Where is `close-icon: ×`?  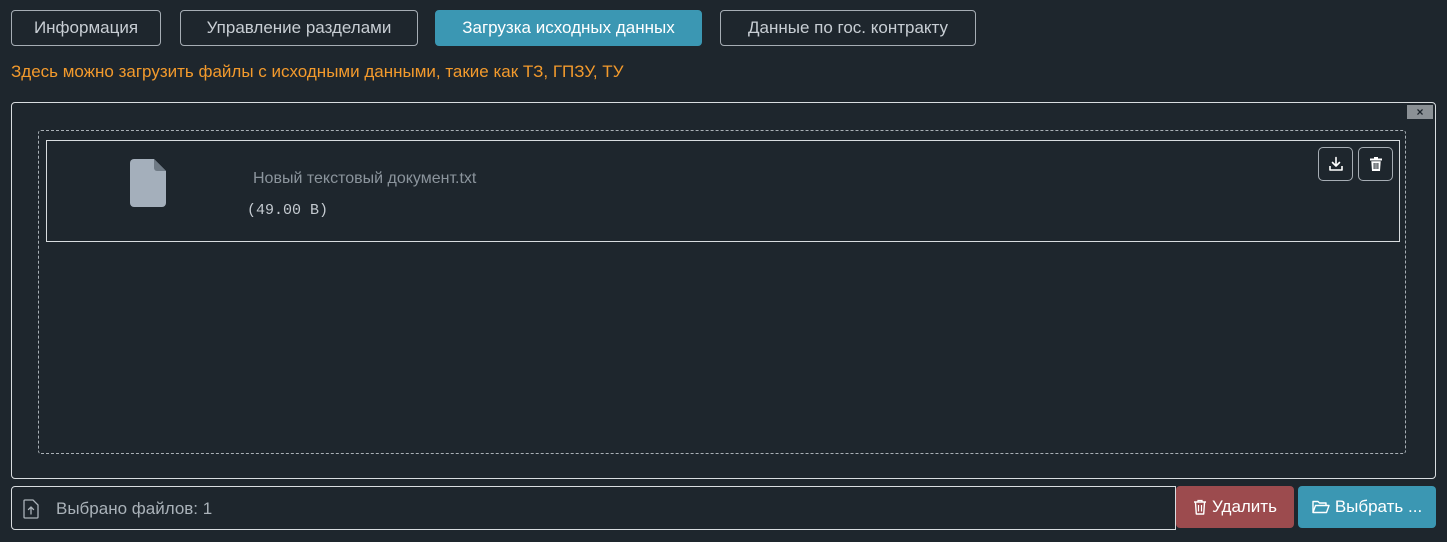 close-icon: × is located at coordinates (1420, 112).